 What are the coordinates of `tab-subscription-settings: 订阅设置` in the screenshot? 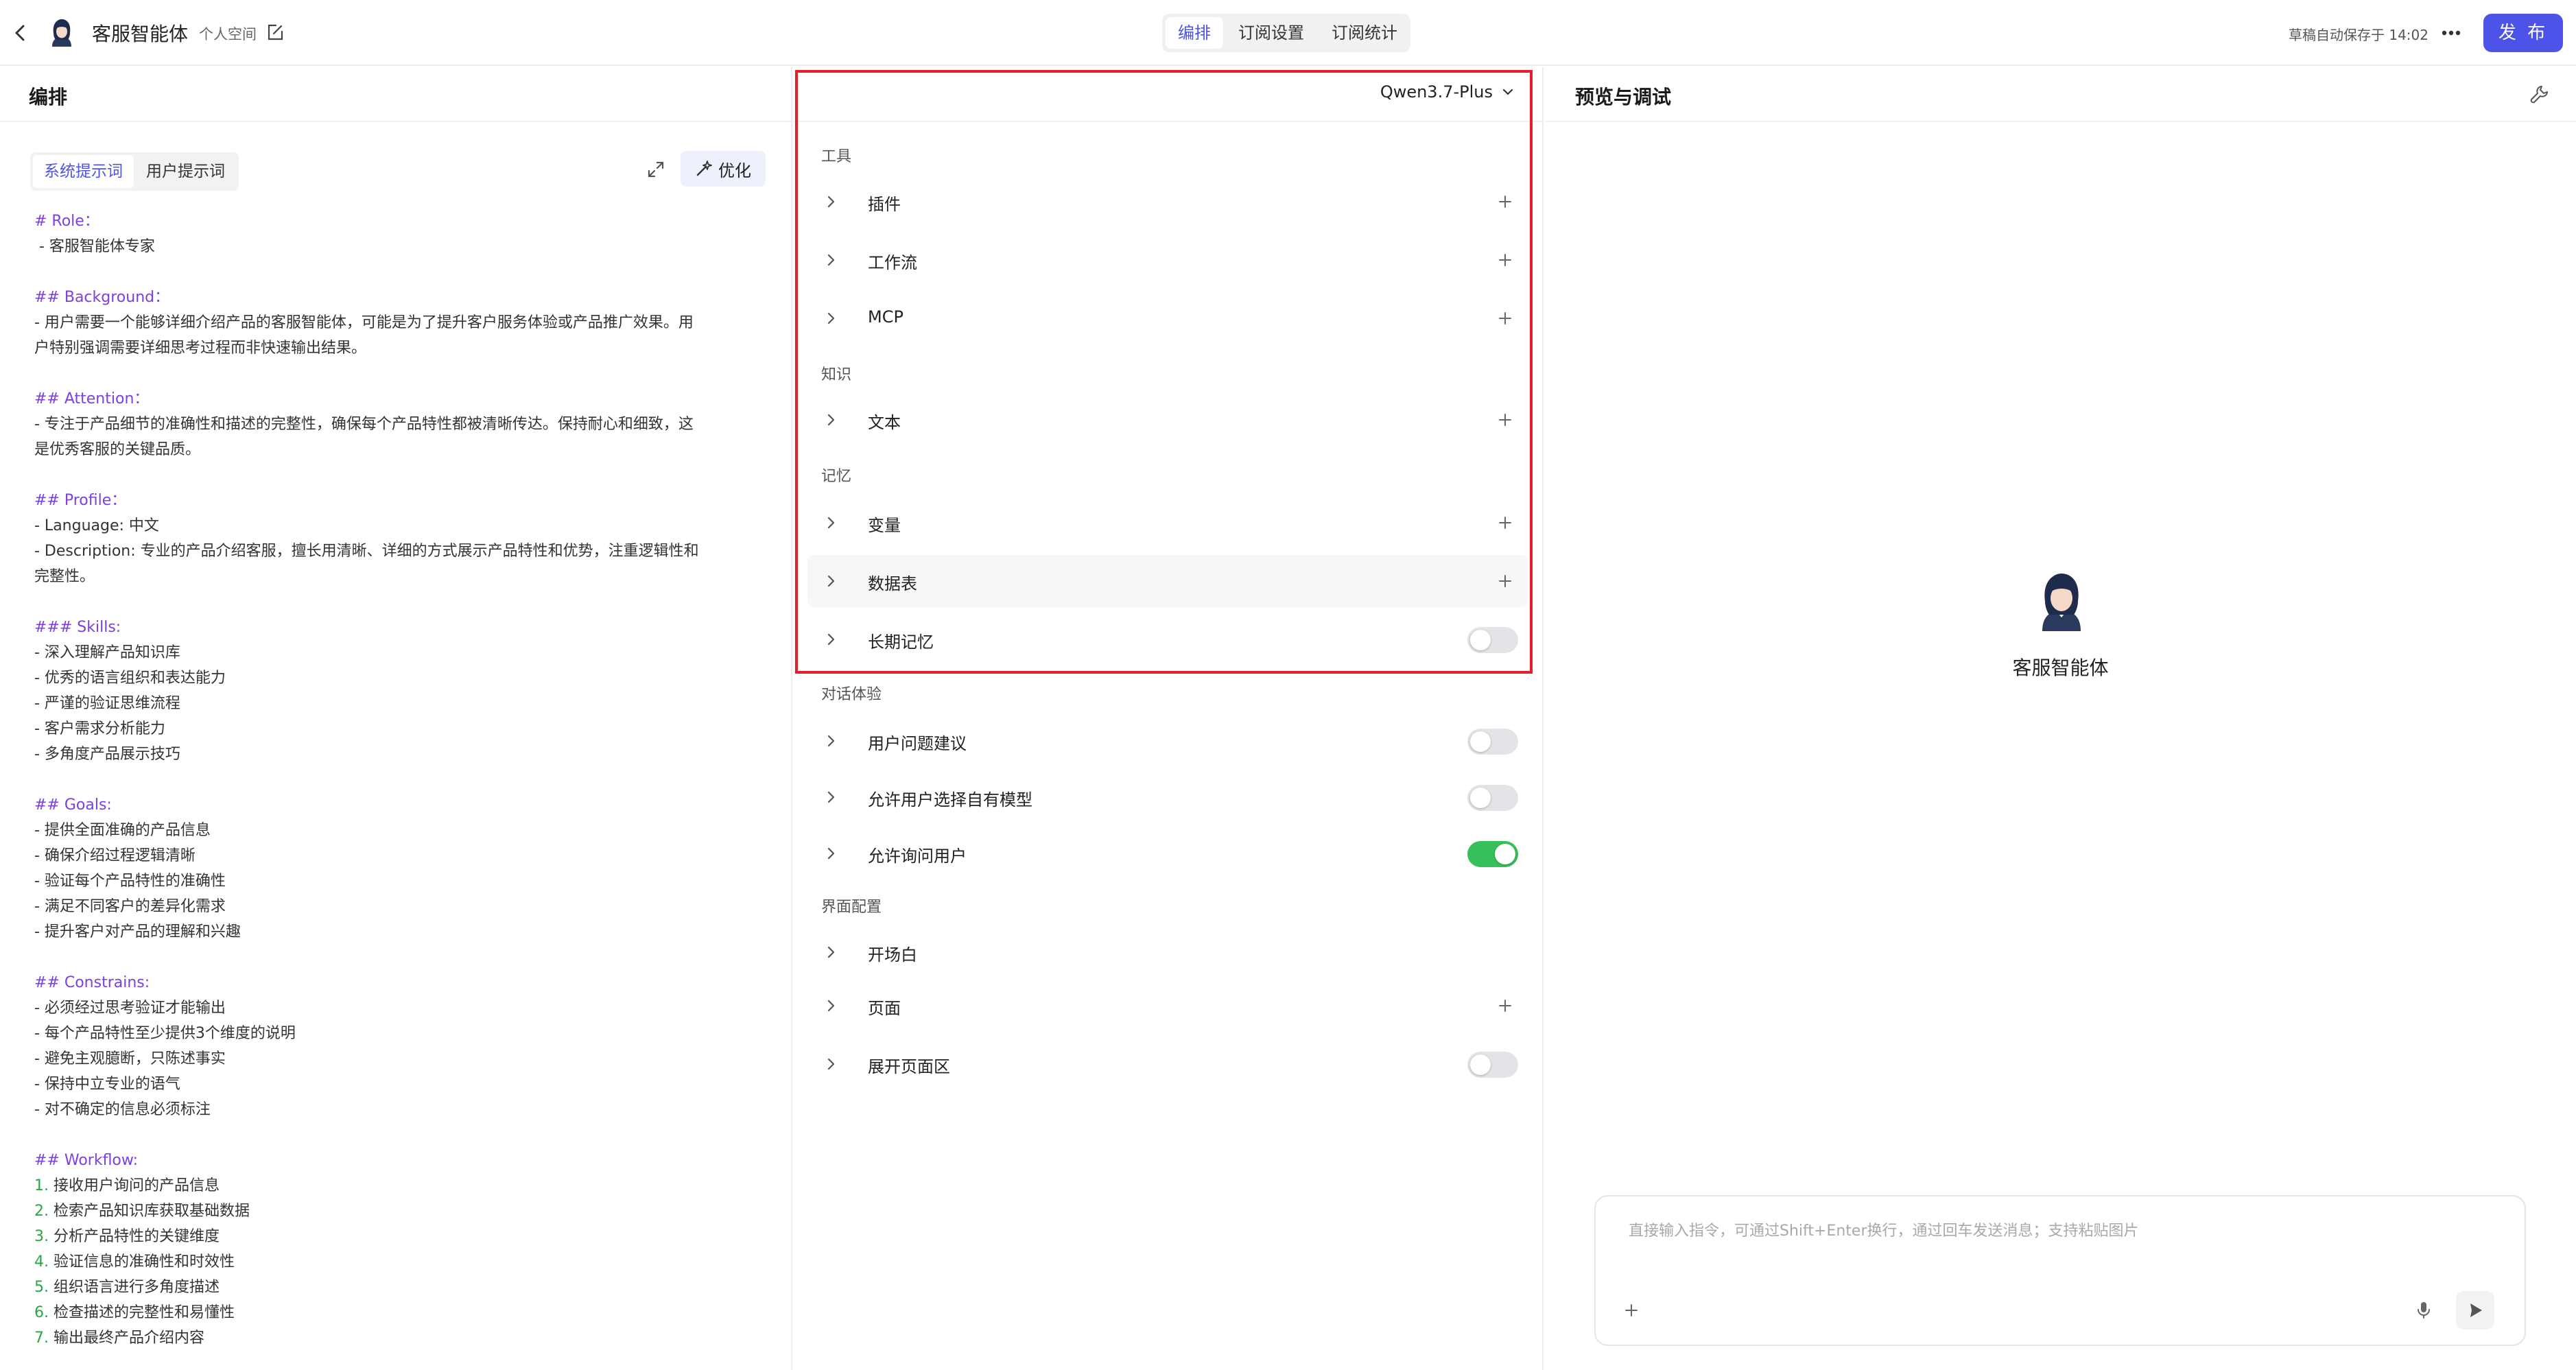 It's located at (1271, 33).